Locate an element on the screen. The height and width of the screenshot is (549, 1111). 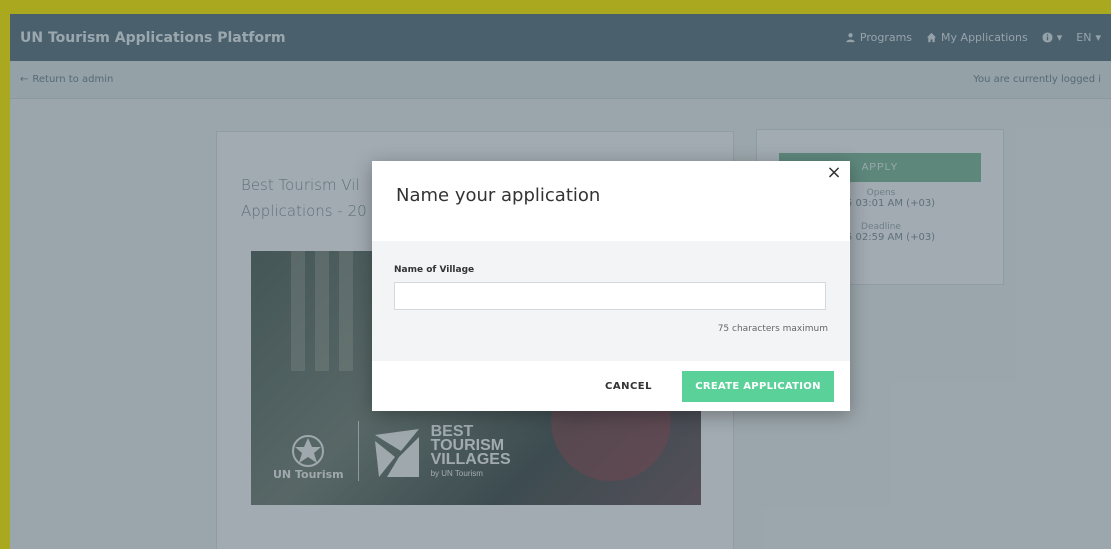
outer-frame-left is located at coordinates (5, 274).